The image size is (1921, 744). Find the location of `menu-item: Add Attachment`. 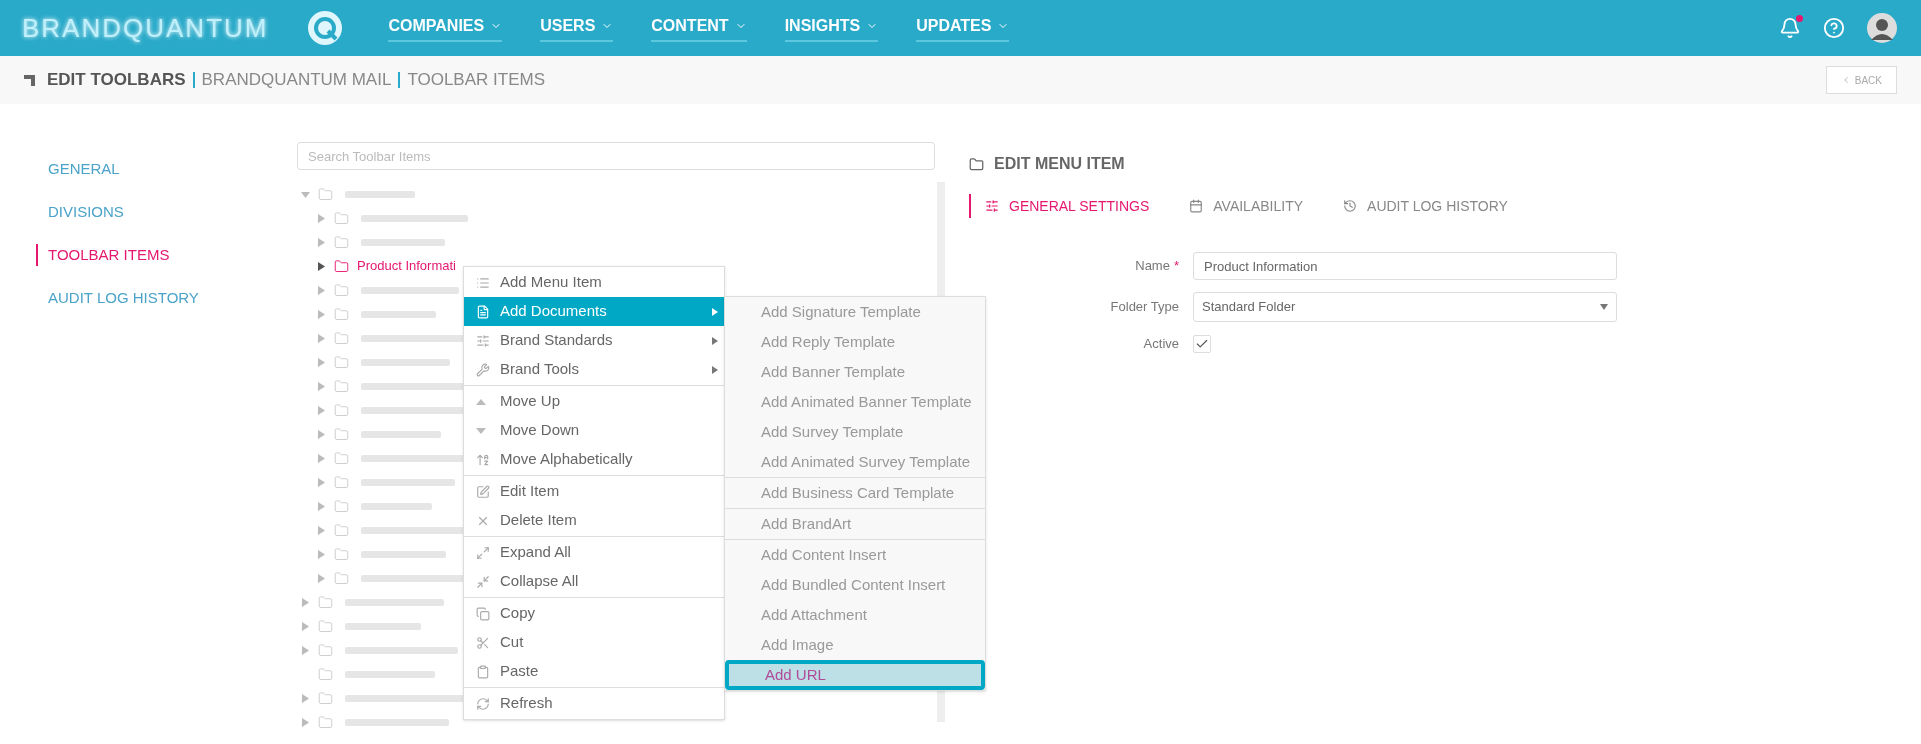

menu-item: Add Attachment is located at coordinates (855, 615).